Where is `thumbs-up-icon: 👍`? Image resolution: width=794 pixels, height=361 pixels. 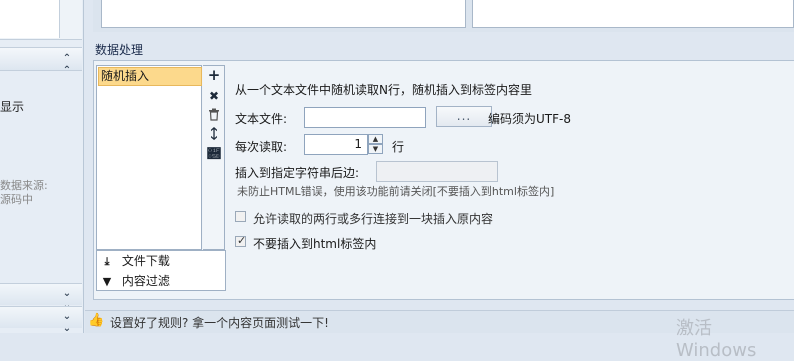 thumbs-up-icon: 👍 is located at coordinates (96, 320).